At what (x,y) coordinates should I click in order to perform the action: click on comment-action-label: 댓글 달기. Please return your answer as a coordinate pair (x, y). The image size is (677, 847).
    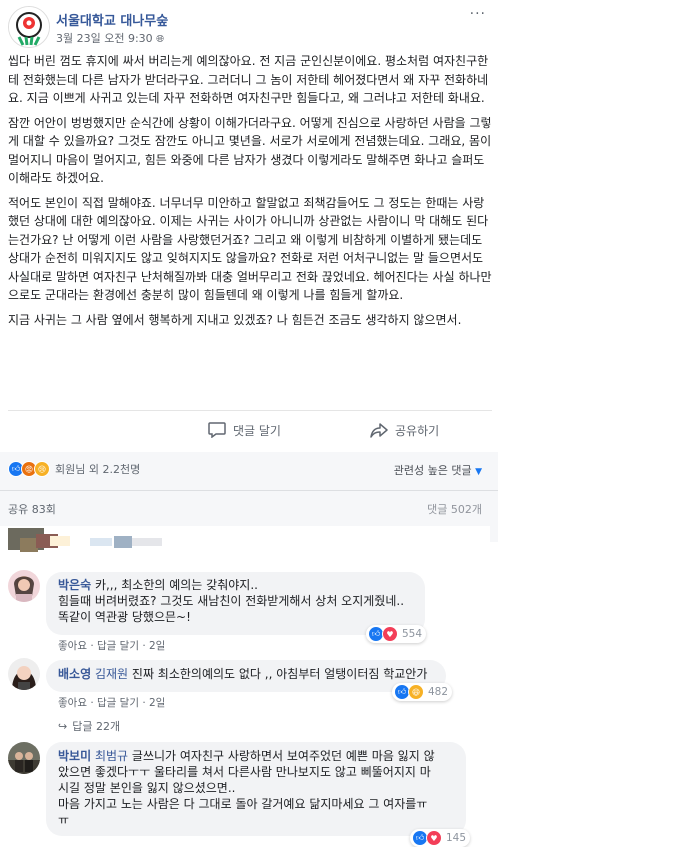
    Looking at the image, I should click on (257, 430).